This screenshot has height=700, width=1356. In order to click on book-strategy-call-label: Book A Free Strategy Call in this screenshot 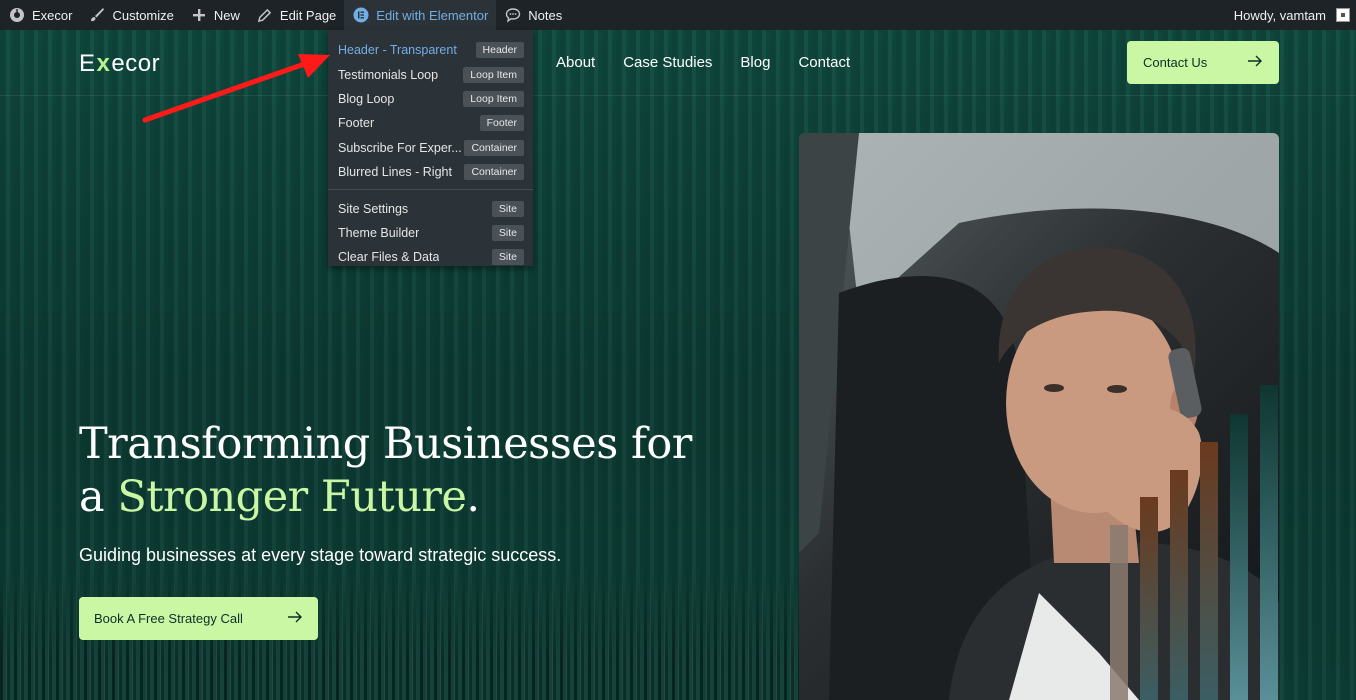, I will do `click(168, 618)`.